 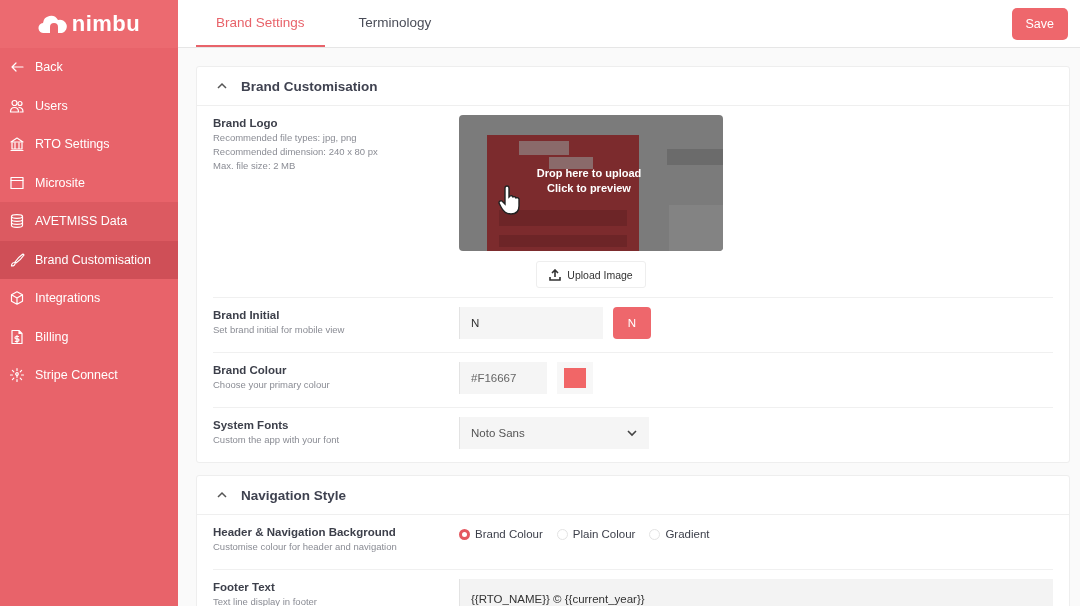 I want to click on users-icon, so click(x=17, y=105).